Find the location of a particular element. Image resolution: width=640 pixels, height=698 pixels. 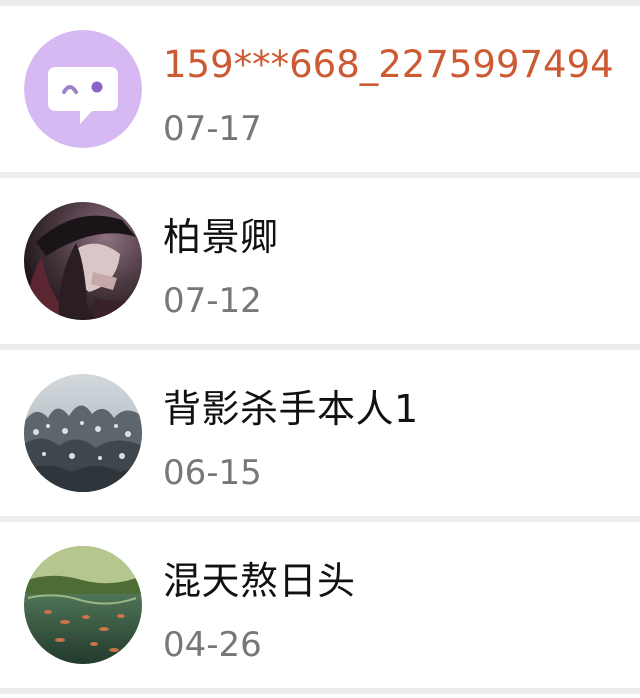

contact-name: 159***668_2275997494 is located at coordinates (388, 64).